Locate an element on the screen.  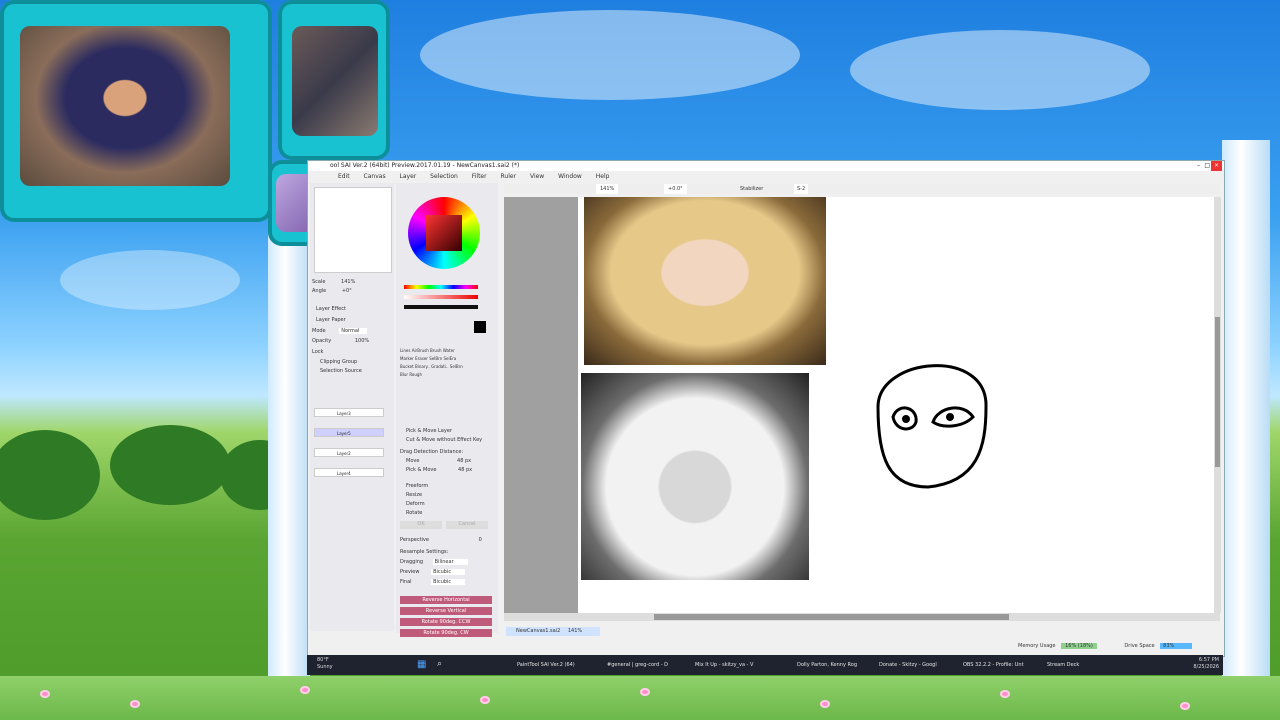
tool-marker: Marker is located at coordinates (407, 358).